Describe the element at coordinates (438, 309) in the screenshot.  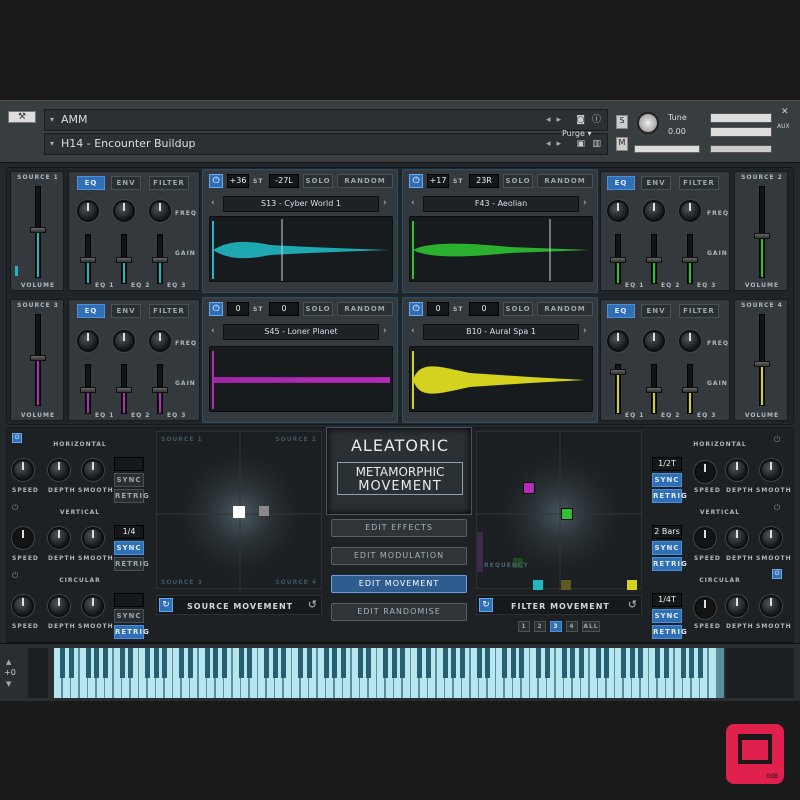
I see `source-4-semitone: 0` at that location.